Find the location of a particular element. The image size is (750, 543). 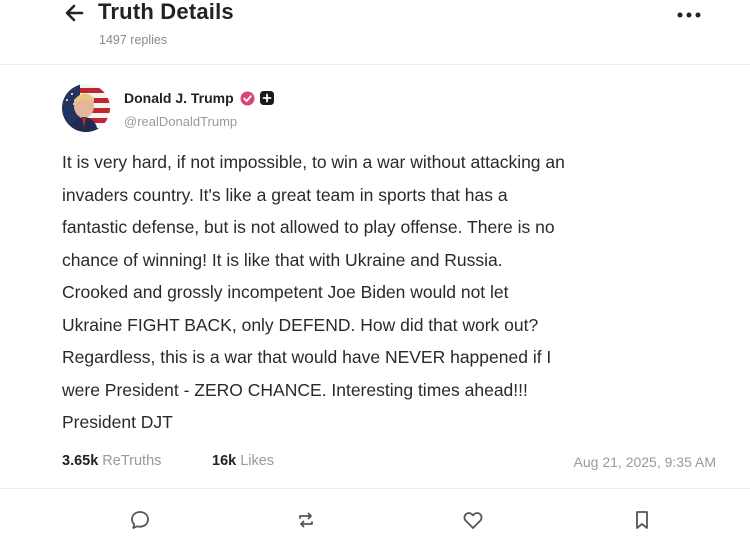

comment-icon is located at coordinates (140, 520).